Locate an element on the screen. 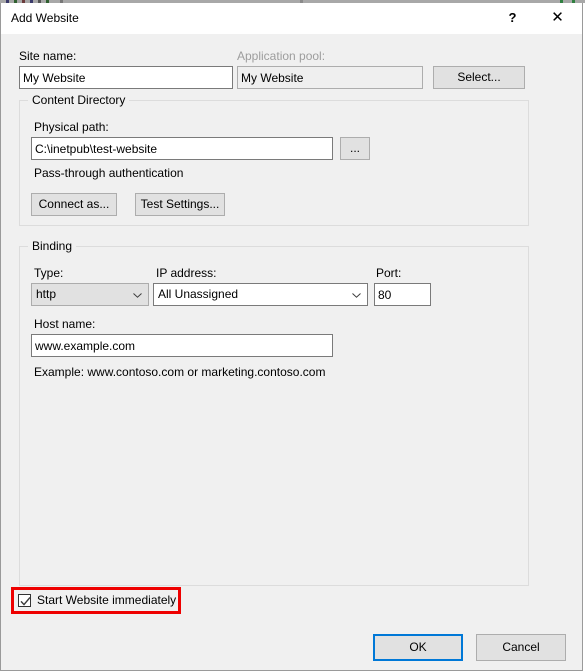 The image size is (585, 672). site-name-input is located at coordinates (126, 77).